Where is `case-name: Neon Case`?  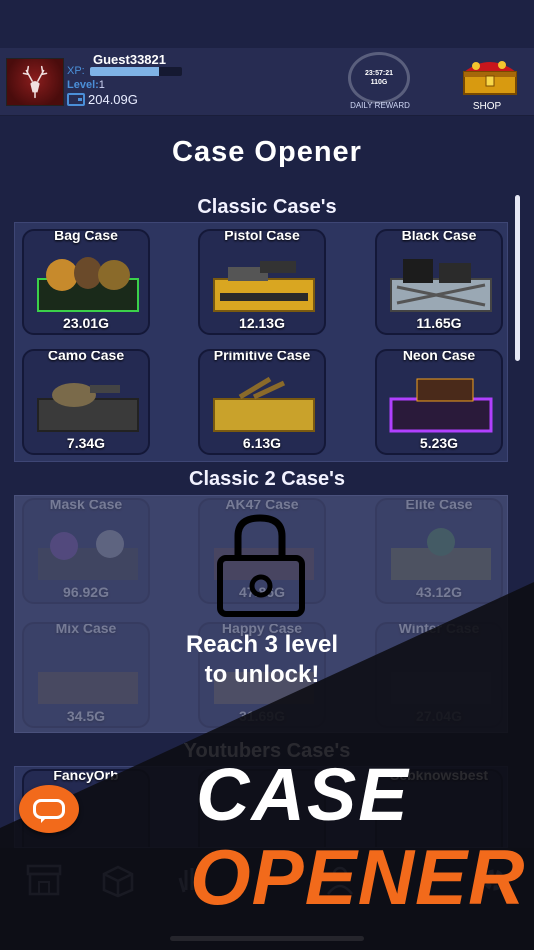 case-name: Neon Case is located at coordinates (439, 356).